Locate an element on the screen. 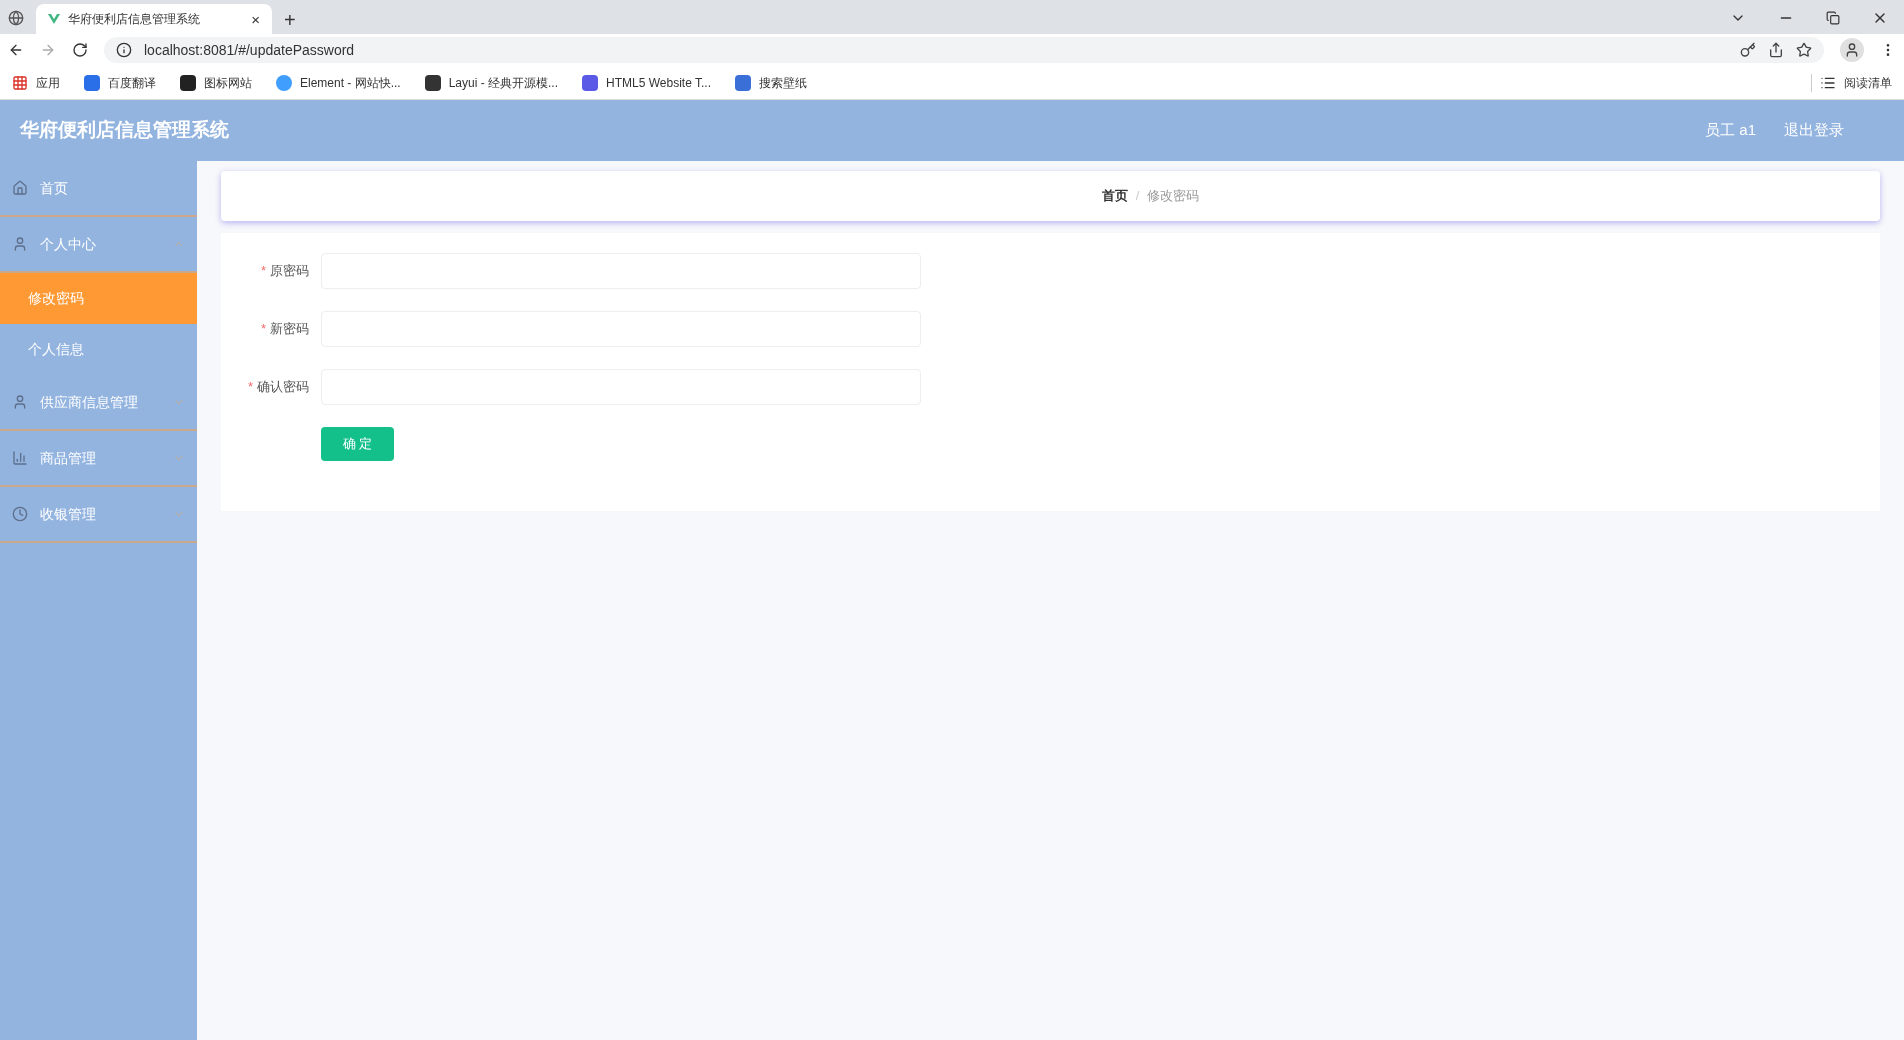 This screenshot has width=1904, height=1040. star-icon is located at coordinates (1804, 50).